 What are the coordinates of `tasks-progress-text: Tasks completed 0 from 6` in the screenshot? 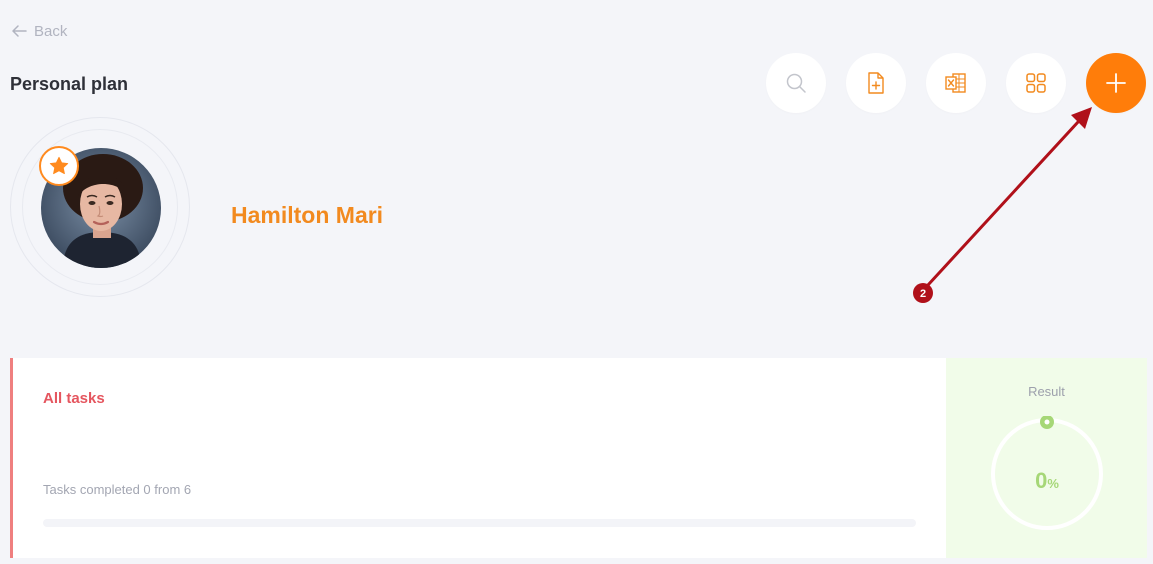 It's located at (117, 489).